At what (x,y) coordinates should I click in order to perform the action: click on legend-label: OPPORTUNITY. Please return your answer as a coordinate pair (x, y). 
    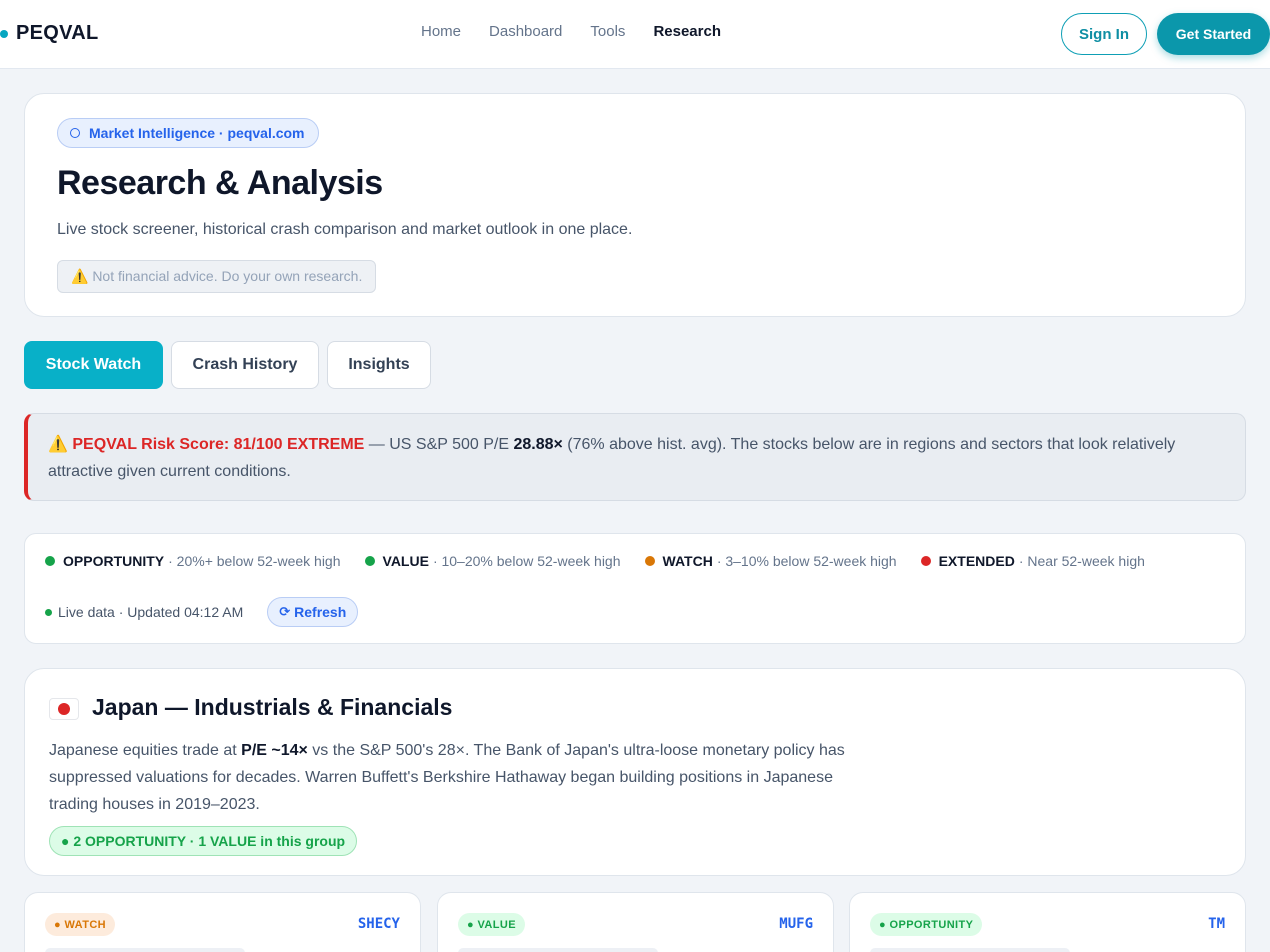
    Looking at the image, I should click on (114, 561).